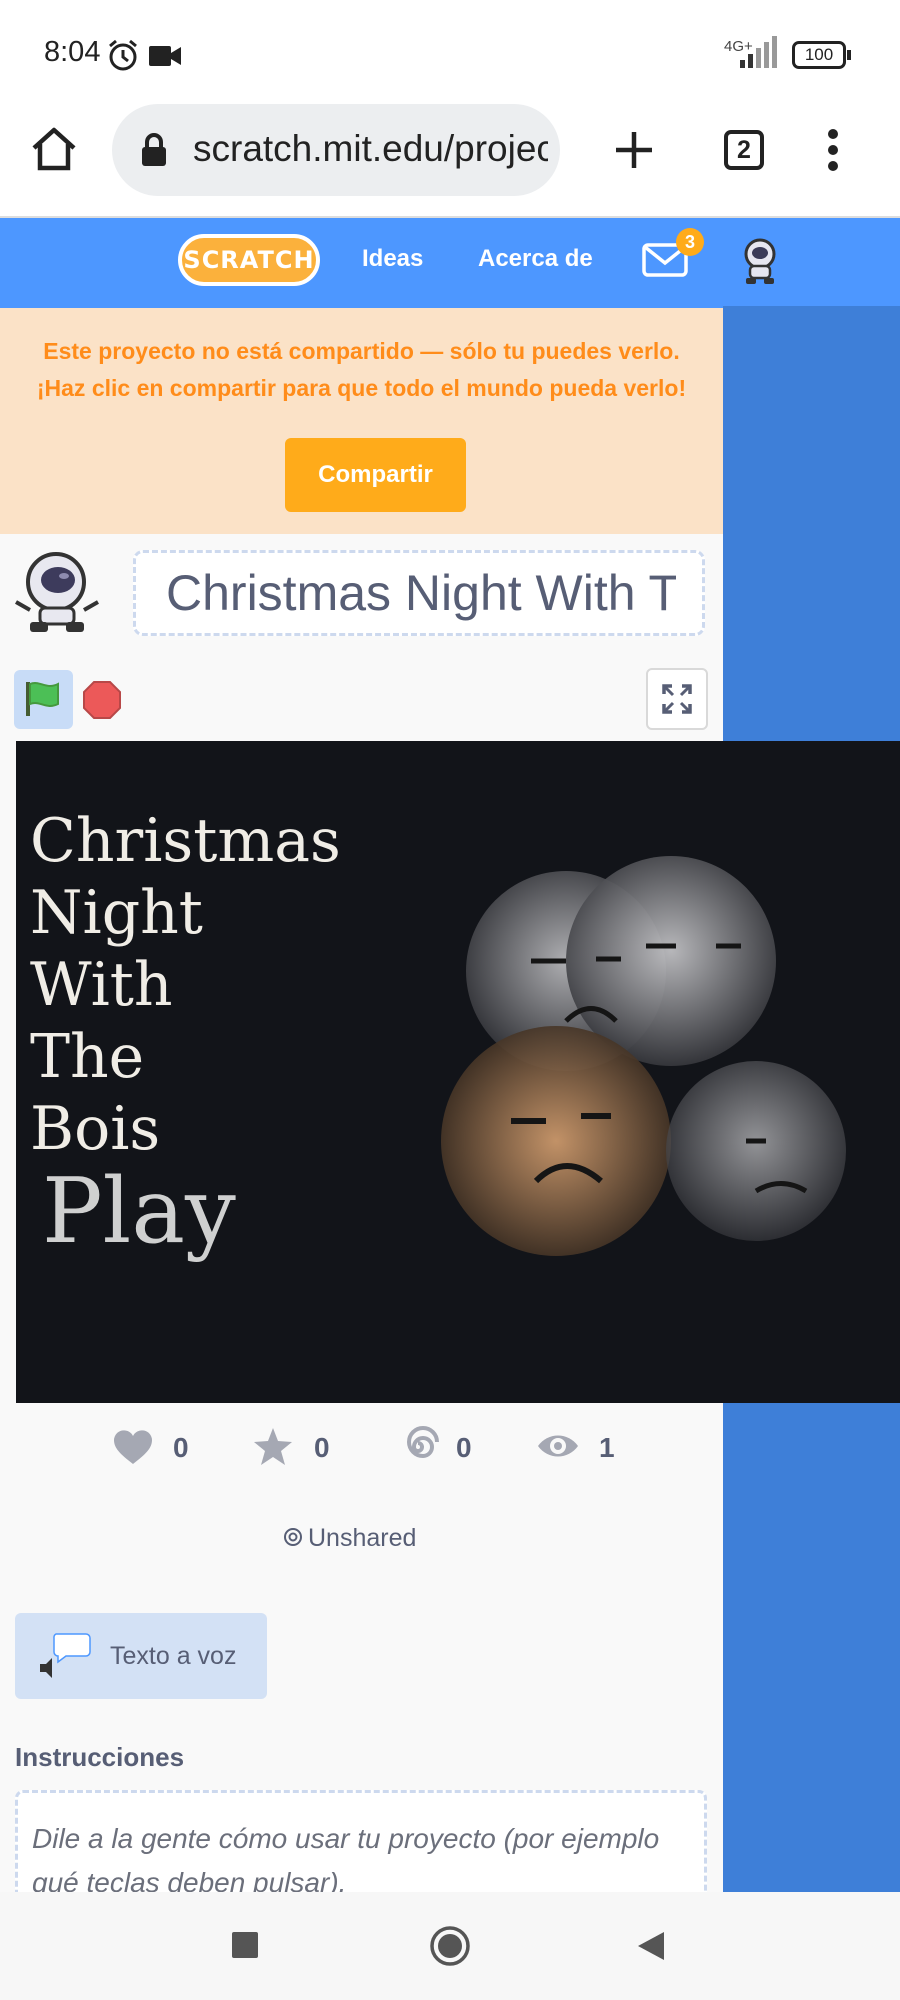 The height and width of the screenshot is (2000, 900). Describe the element at coordinates (72, 52) in the screenshot. I see `status-time: 8:04` at that location.